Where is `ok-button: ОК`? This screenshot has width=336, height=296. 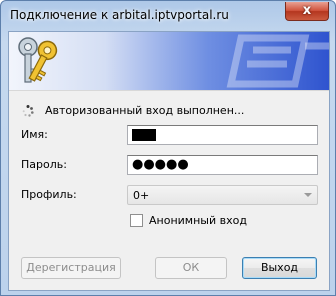
ok-button: ОК is located at coordinates (191, 268).